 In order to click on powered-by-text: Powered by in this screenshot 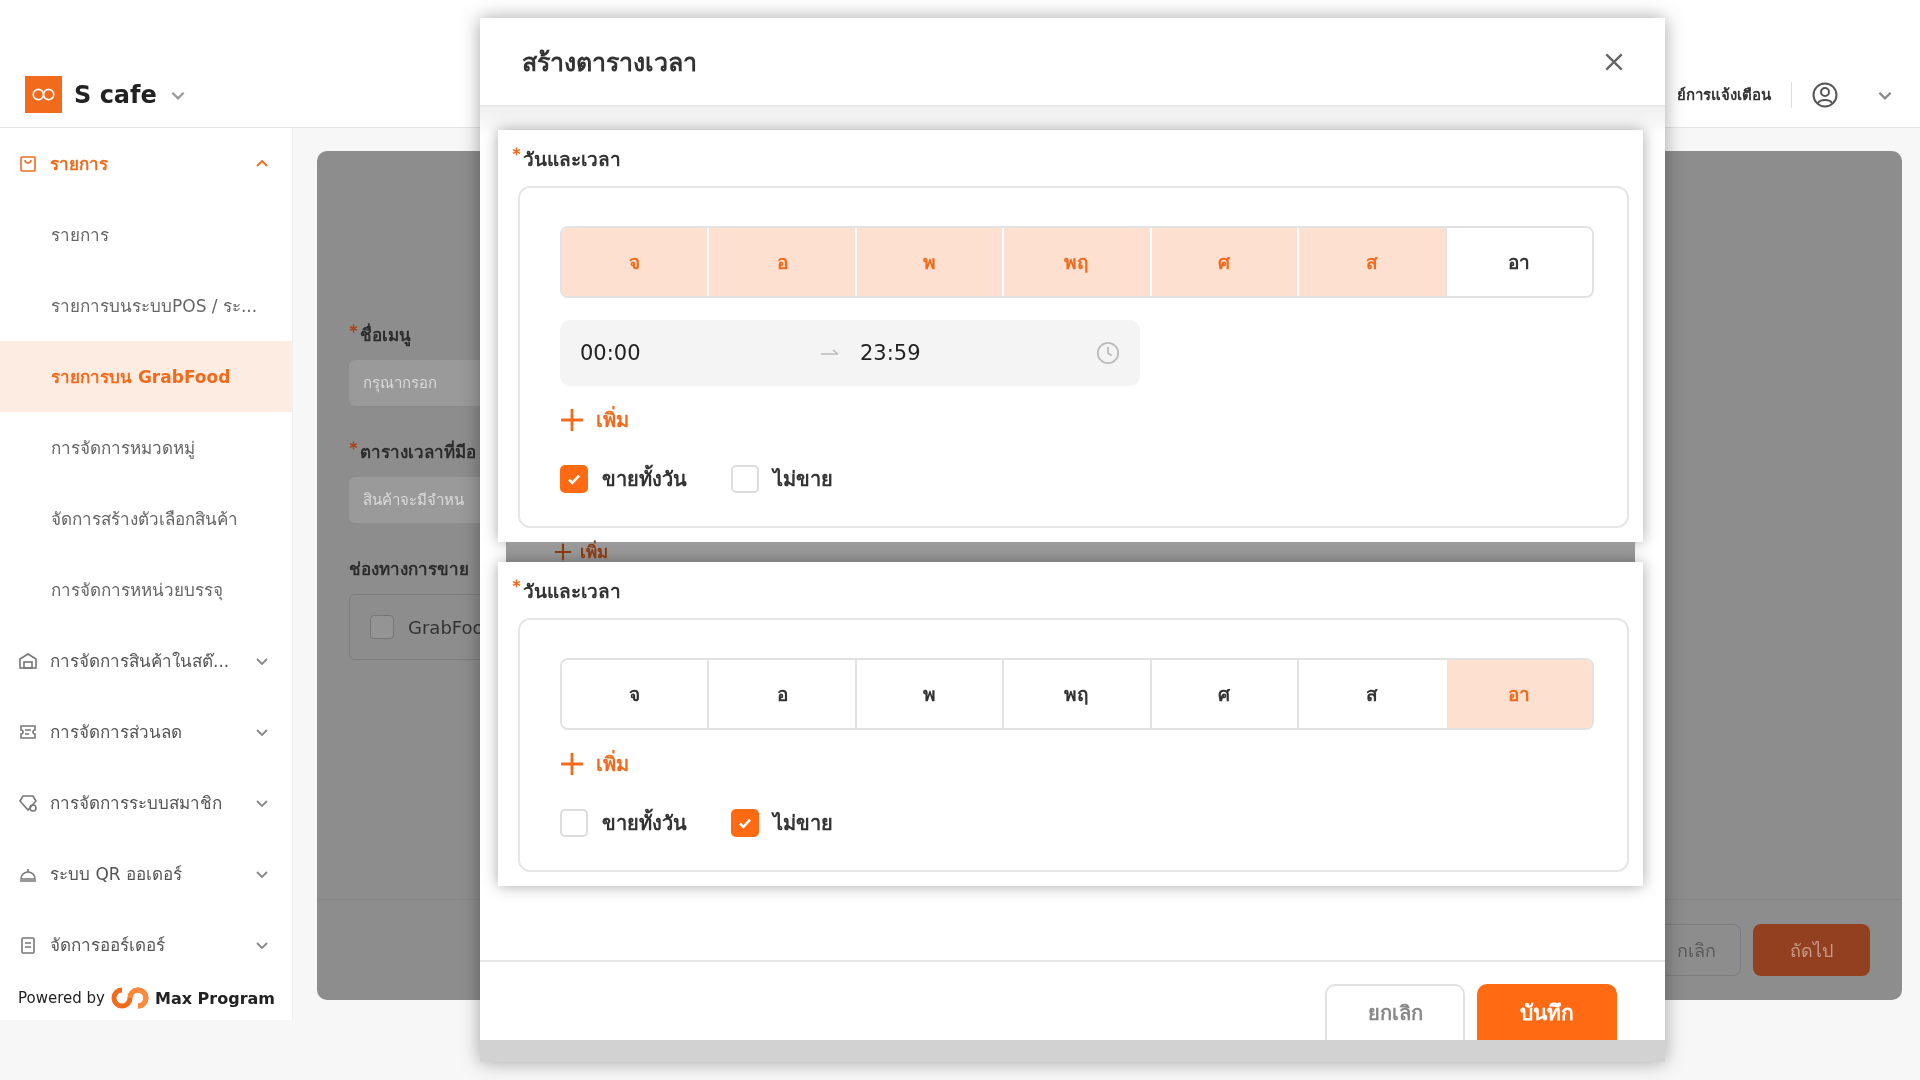, I will do `click(61, 998)`.